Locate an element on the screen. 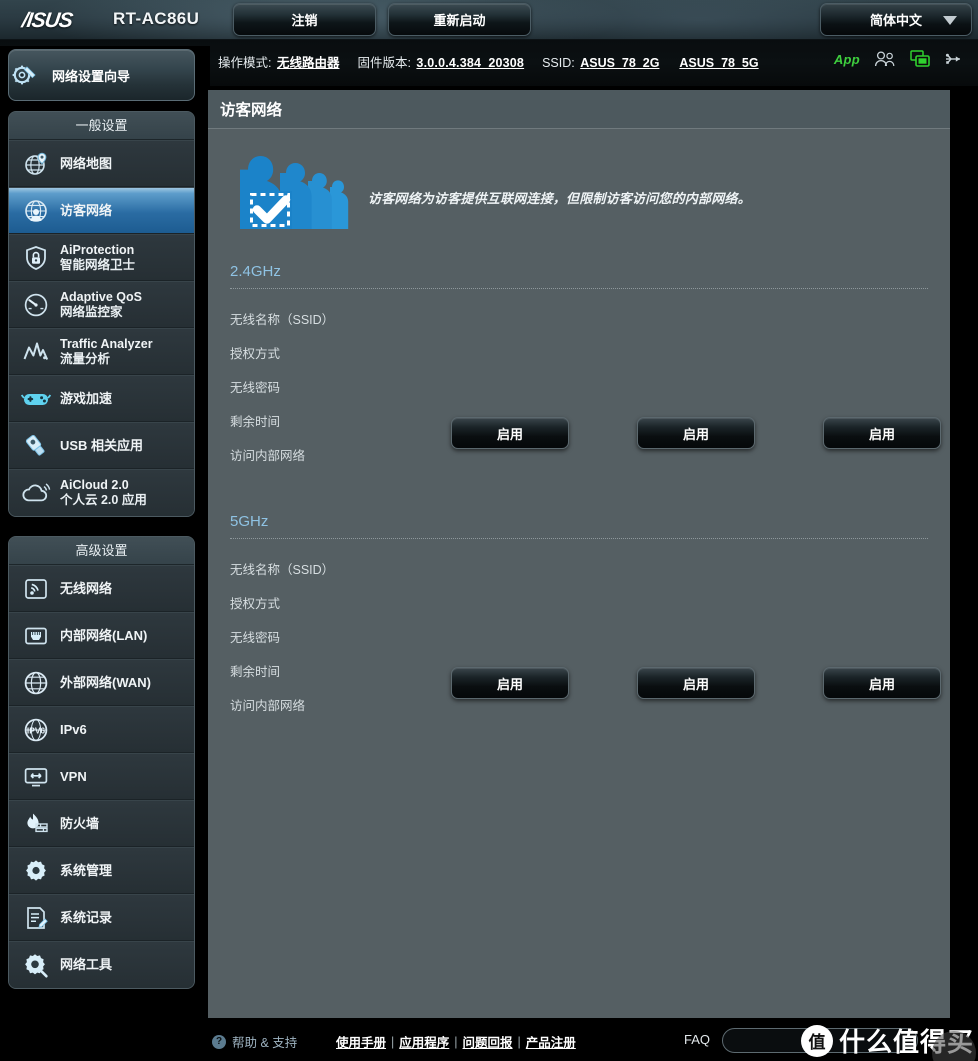 This screenshot has width=978, height=1061. asus-logo: /ISUS is located at coordinates (47, 20).